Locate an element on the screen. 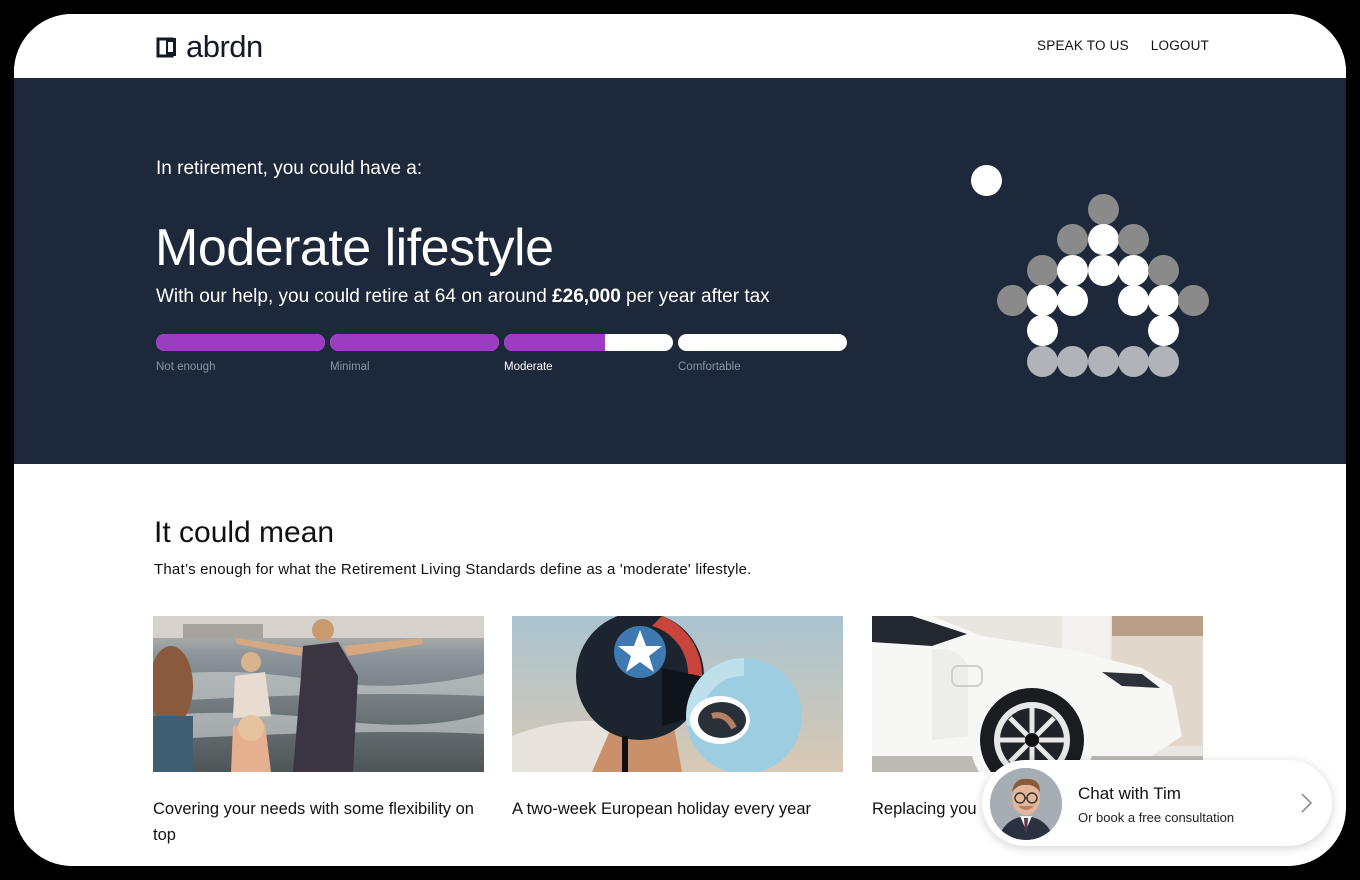 The height and width of the screenshot is (880, 1360). white-car-photo is located at coordinates (1037, 694).